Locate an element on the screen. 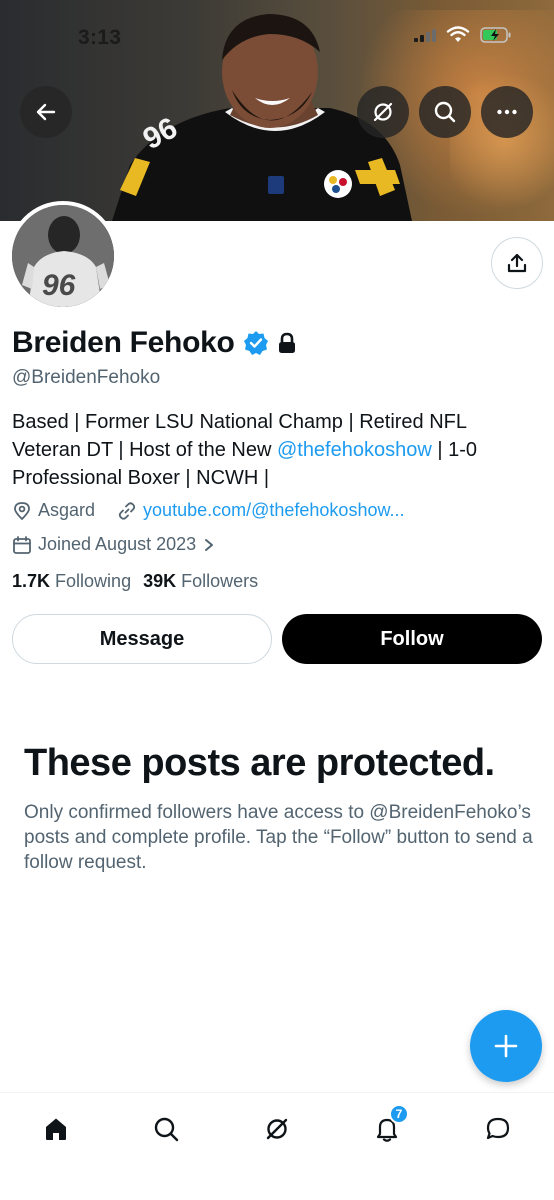  location-item: Asgard is located at coordinates (53, 510).